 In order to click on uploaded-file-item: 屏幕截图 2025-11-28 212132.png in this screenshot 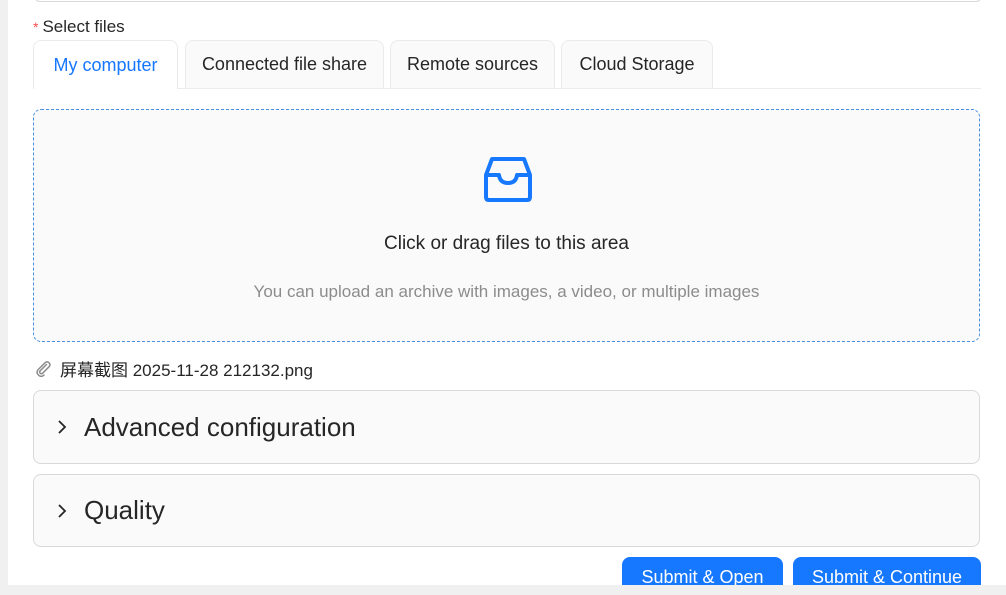, I will do `click(173, 368)`.